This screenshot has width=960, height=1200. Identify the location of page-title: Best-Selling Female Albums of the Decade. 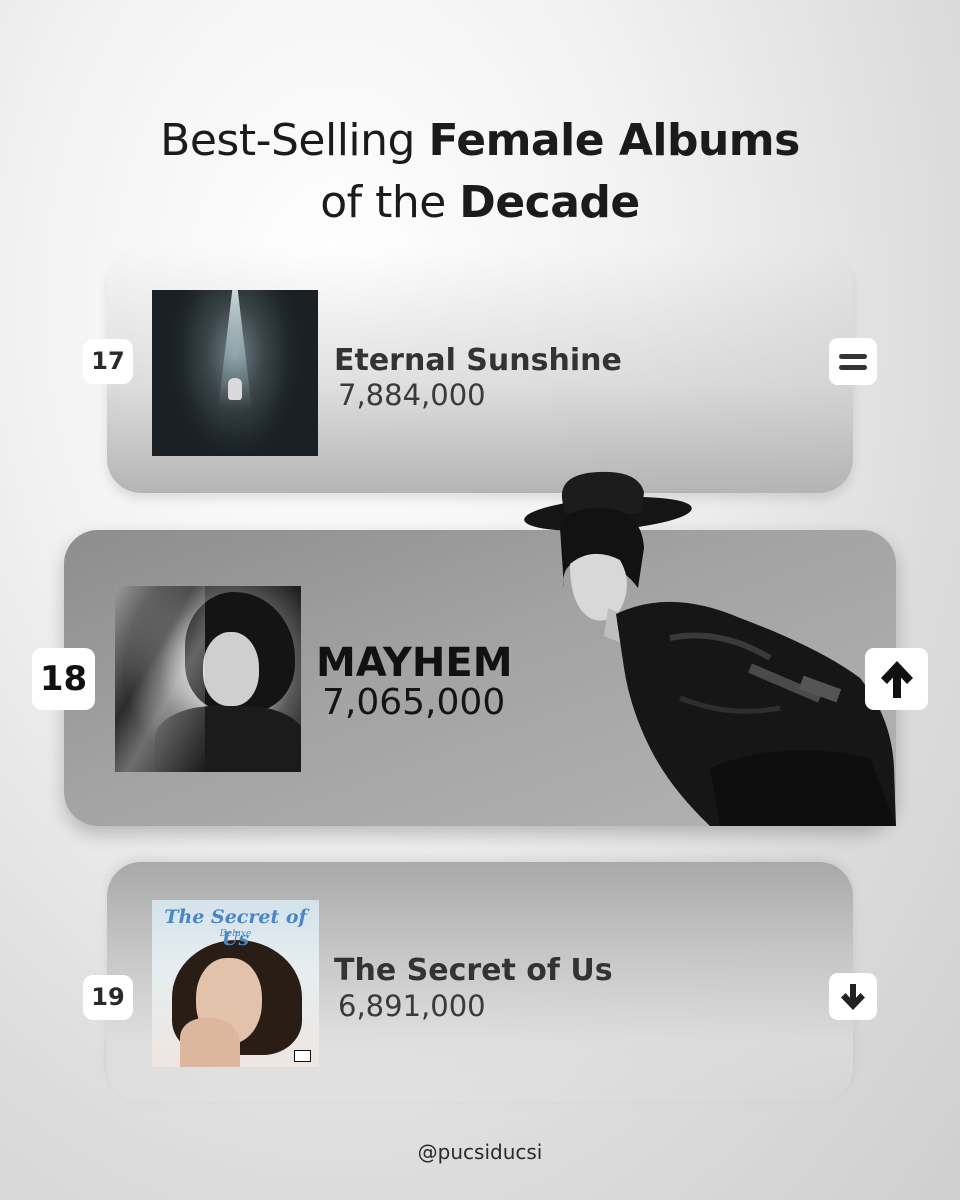
(480, 172).